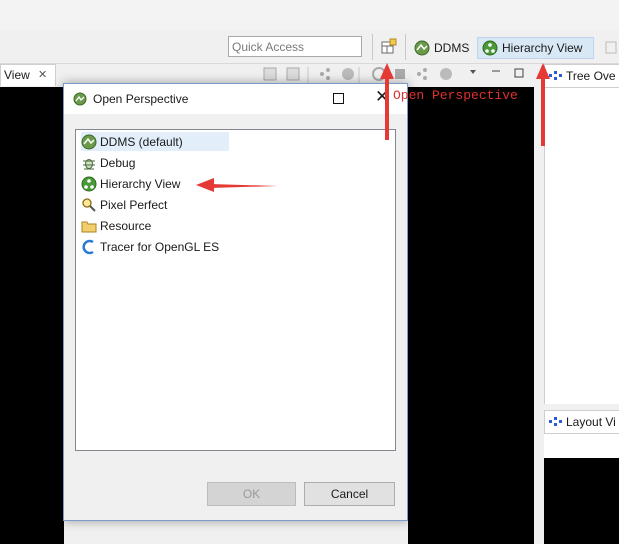  What do you see at coordinates (373, 127) in the screenshot?
I see `annotation-arrows` at bounding box center [373, 127].